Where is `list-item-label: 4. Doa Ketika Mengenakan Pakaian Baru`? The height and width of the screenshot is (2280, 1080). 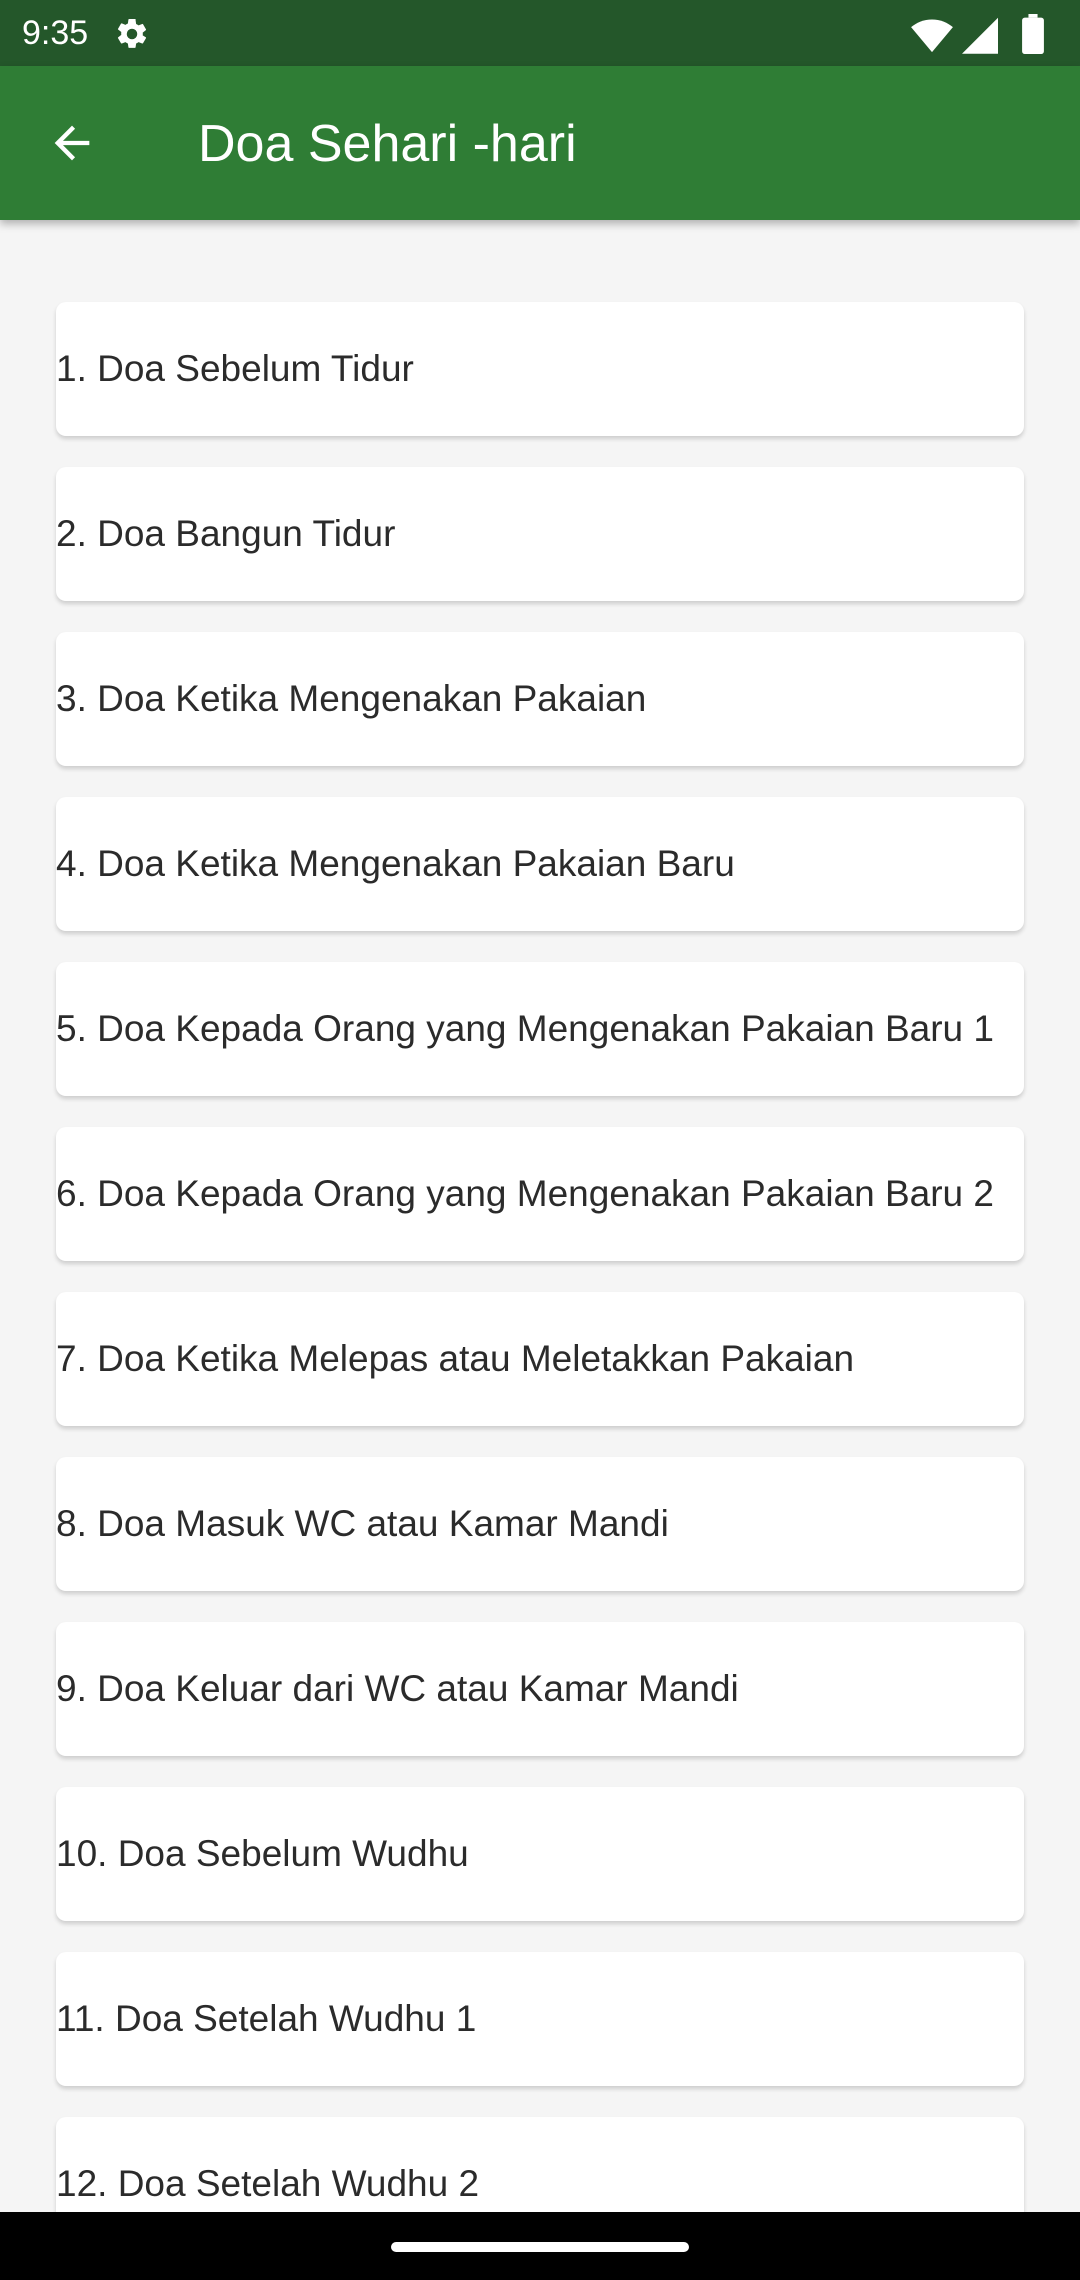 list-item-label: 4. Doa Ketika Mengenakan Pakaian Baru is located at coordinates (395, 863).